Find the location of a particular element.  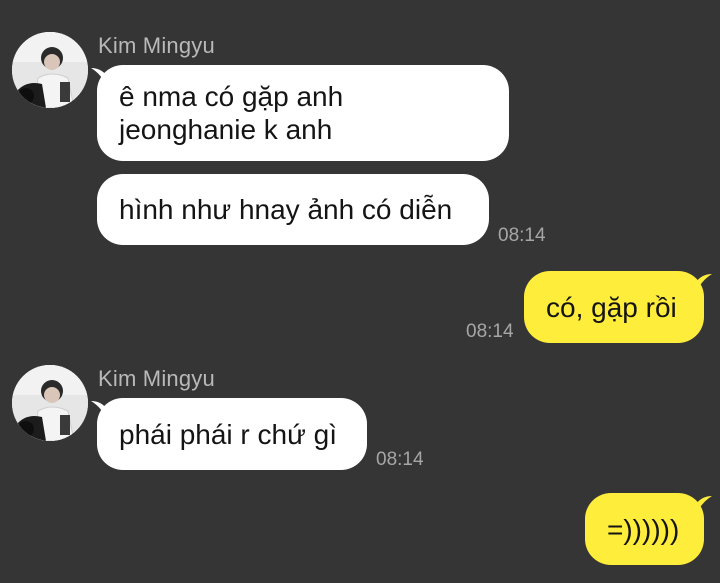

message-bubble: =)))))) is located at coordinates (644, 529).